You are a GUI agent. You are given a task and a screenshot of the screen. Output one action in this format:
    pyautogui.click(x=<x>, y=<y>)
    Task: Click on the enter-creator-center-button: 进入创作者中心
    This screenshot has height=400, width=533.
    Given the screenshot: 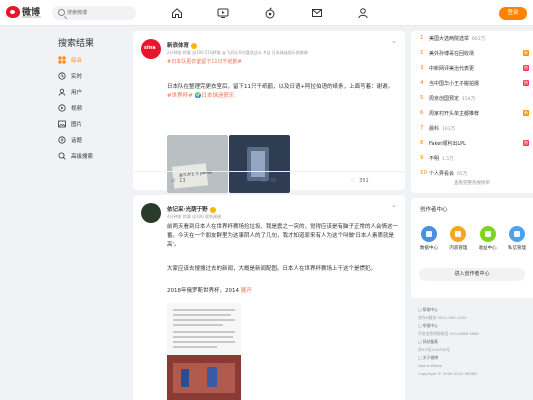 What is the action you would take?
    pyautogui.click(x=472, y=274)
    